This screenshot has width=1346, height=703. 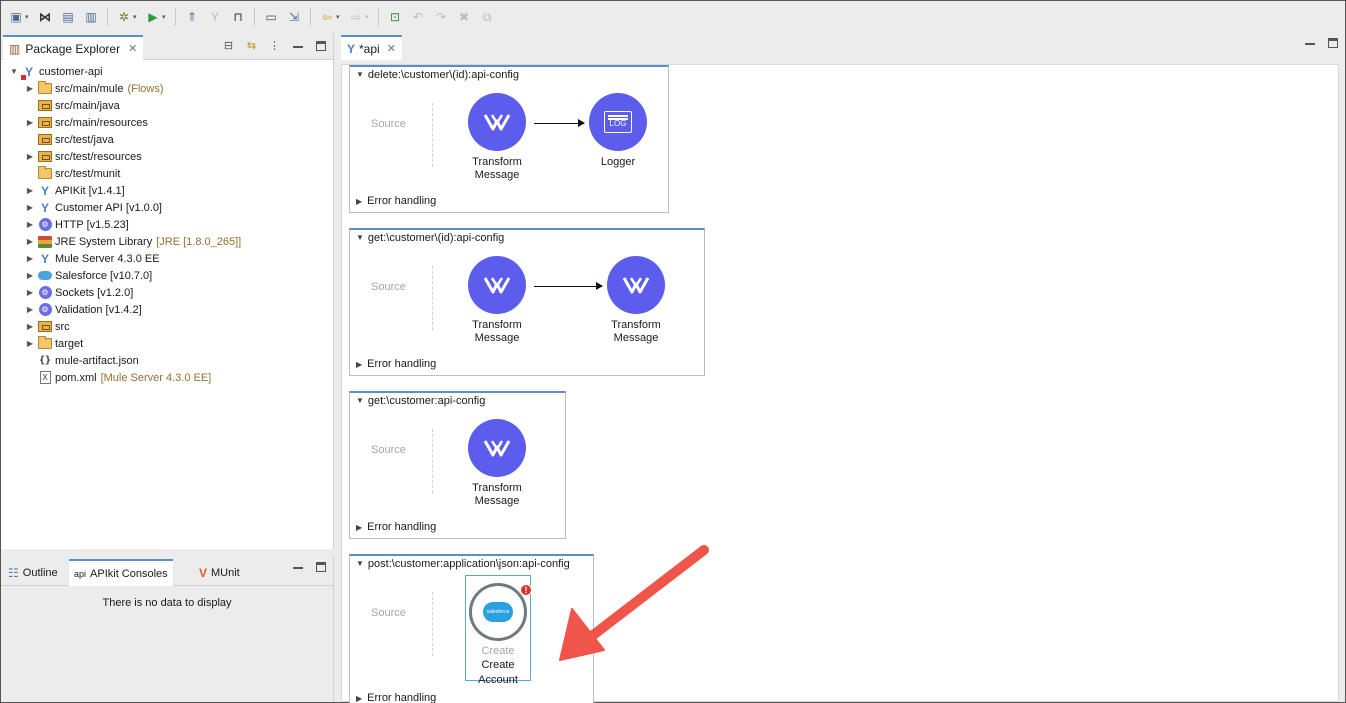 What do you see at coordinates (167, 360) in the screenshot?
I see `tree-item: {} mule-artifact.json` at bounding box center [167, 360].